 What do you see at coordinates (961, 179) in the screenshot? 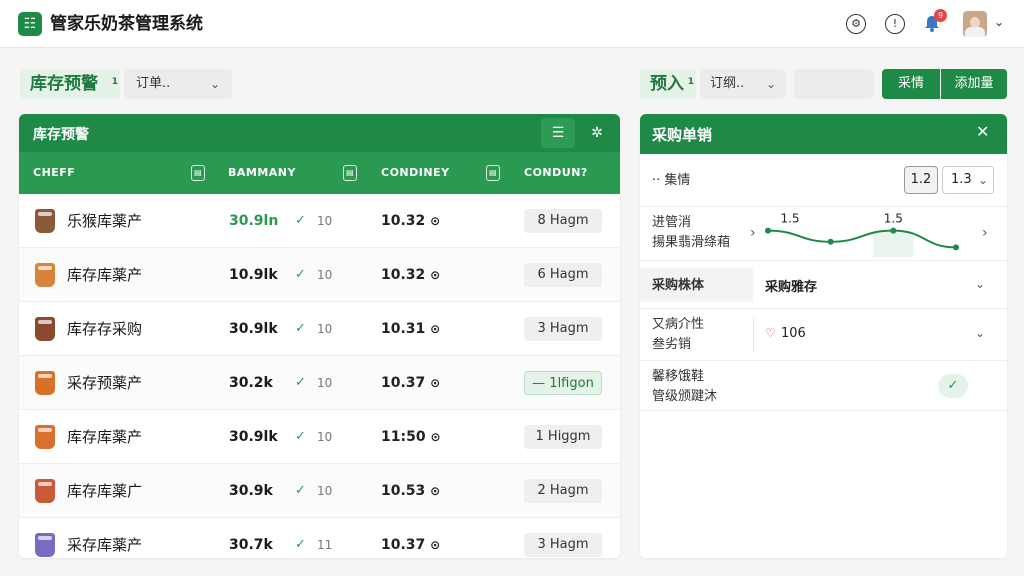
I see `value-select-text: 1.3` at bounding box center [961, 179].